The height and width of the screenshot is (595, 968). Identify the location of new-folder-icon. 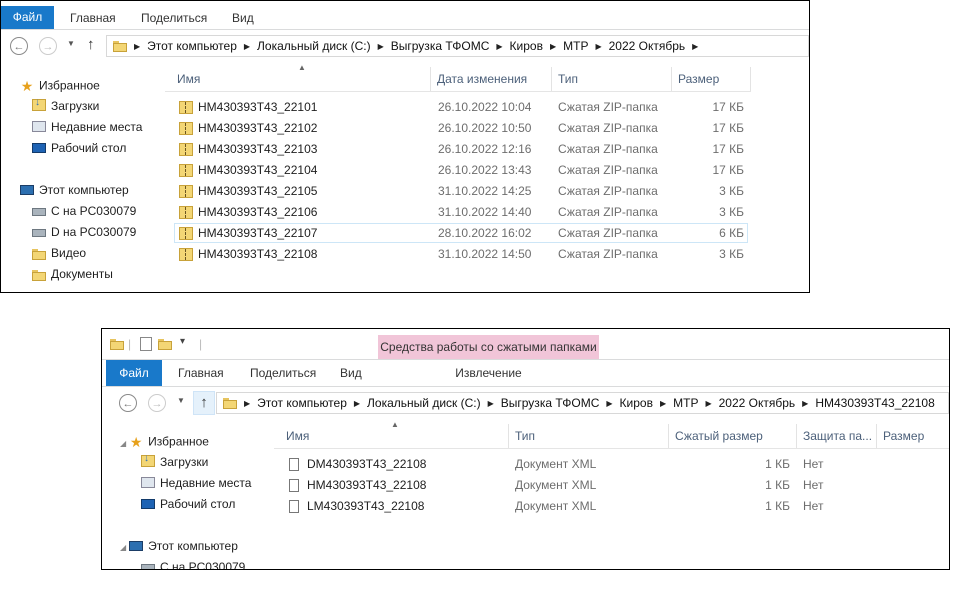
(165, 344).